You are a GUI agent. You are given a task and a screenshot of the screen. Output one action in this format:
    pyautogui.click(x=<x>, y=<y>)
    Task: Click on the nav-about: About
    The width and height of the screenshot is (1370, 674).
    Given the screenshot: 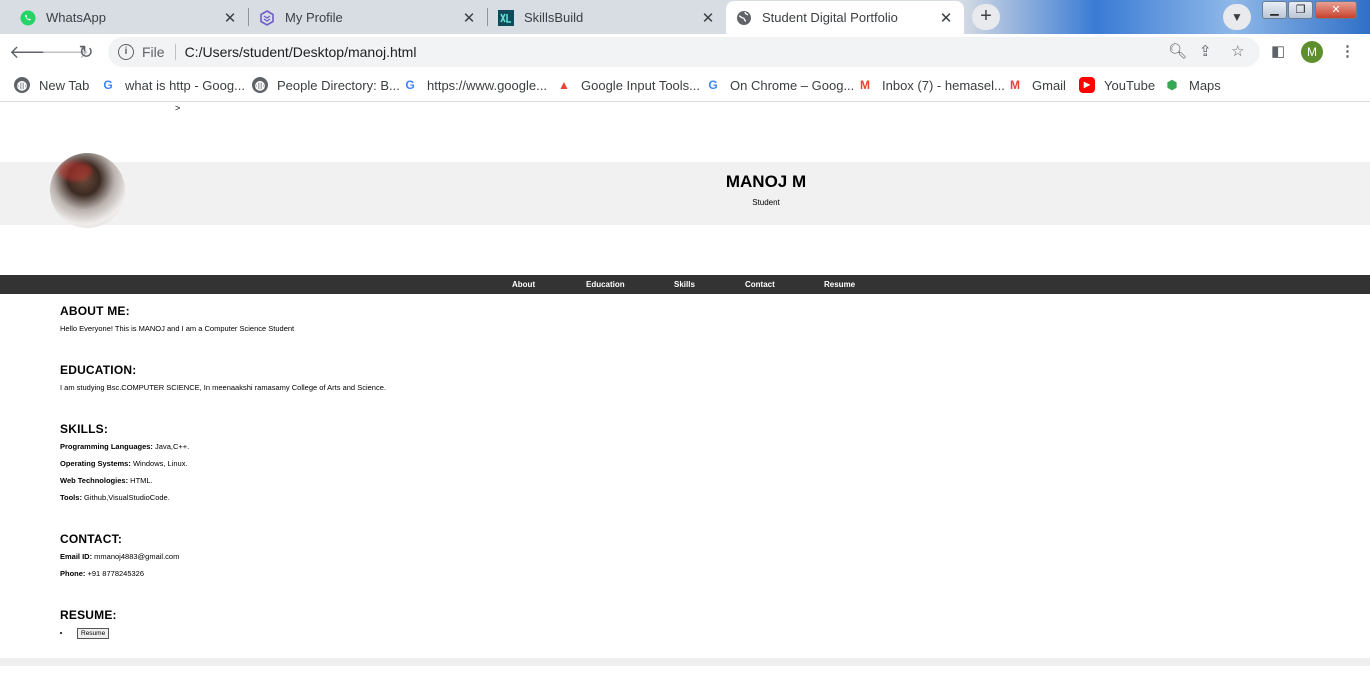 What is the action you would take?
    pyautogui.click(x=523, y=284)
    